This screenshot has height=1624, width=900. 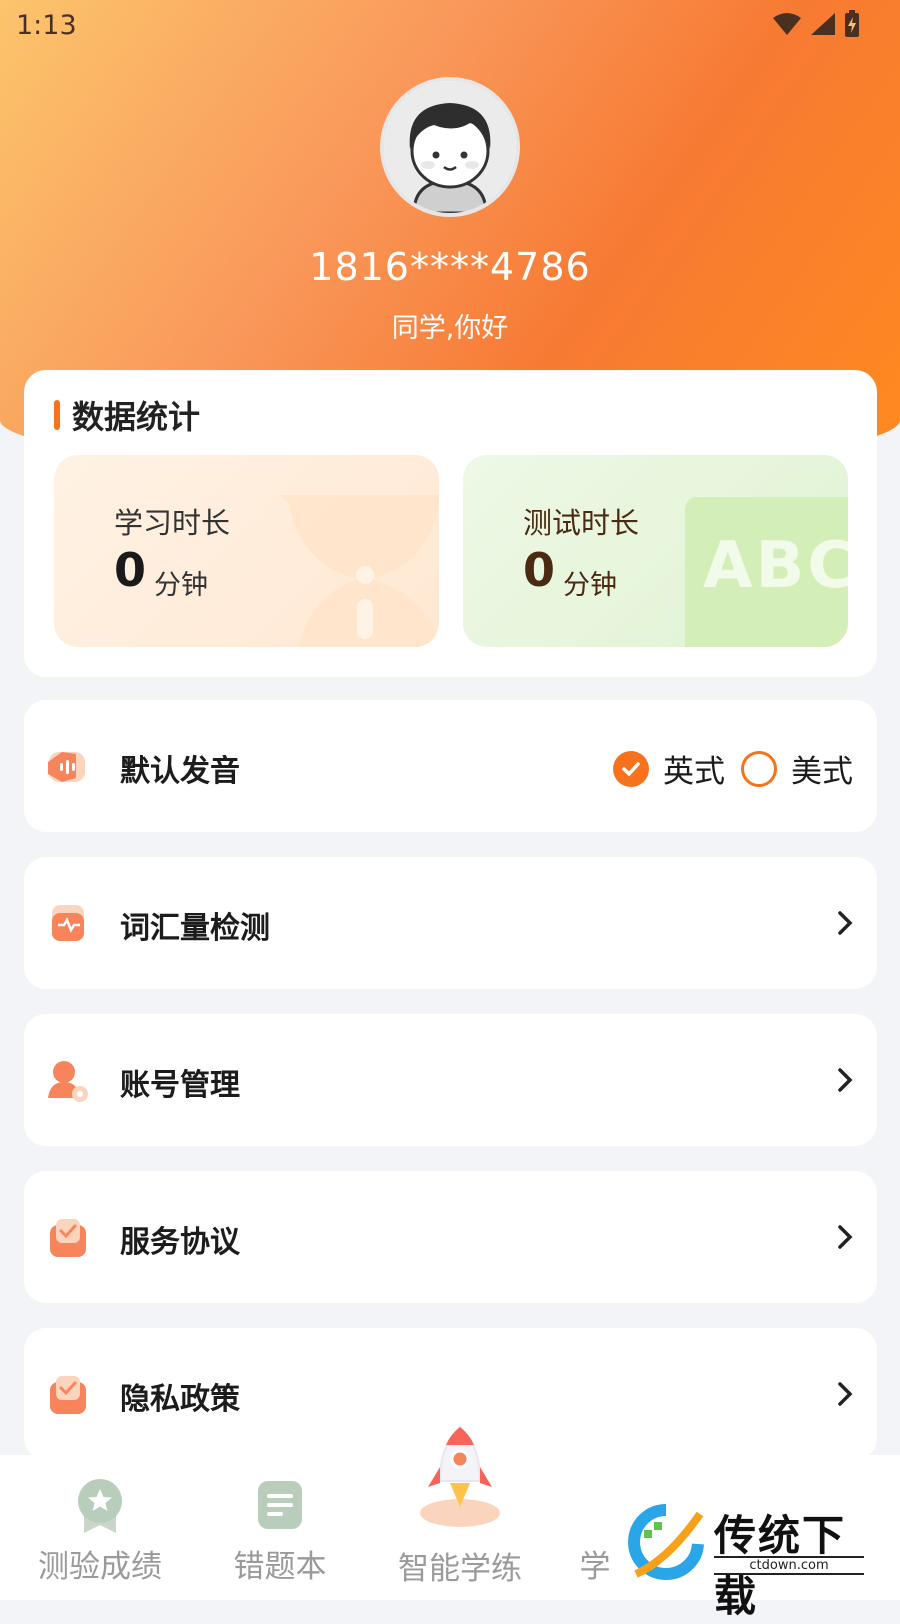 I want to click on test-time-box: ABC 测试时长 0 分钟, so click(x=655, y=551).